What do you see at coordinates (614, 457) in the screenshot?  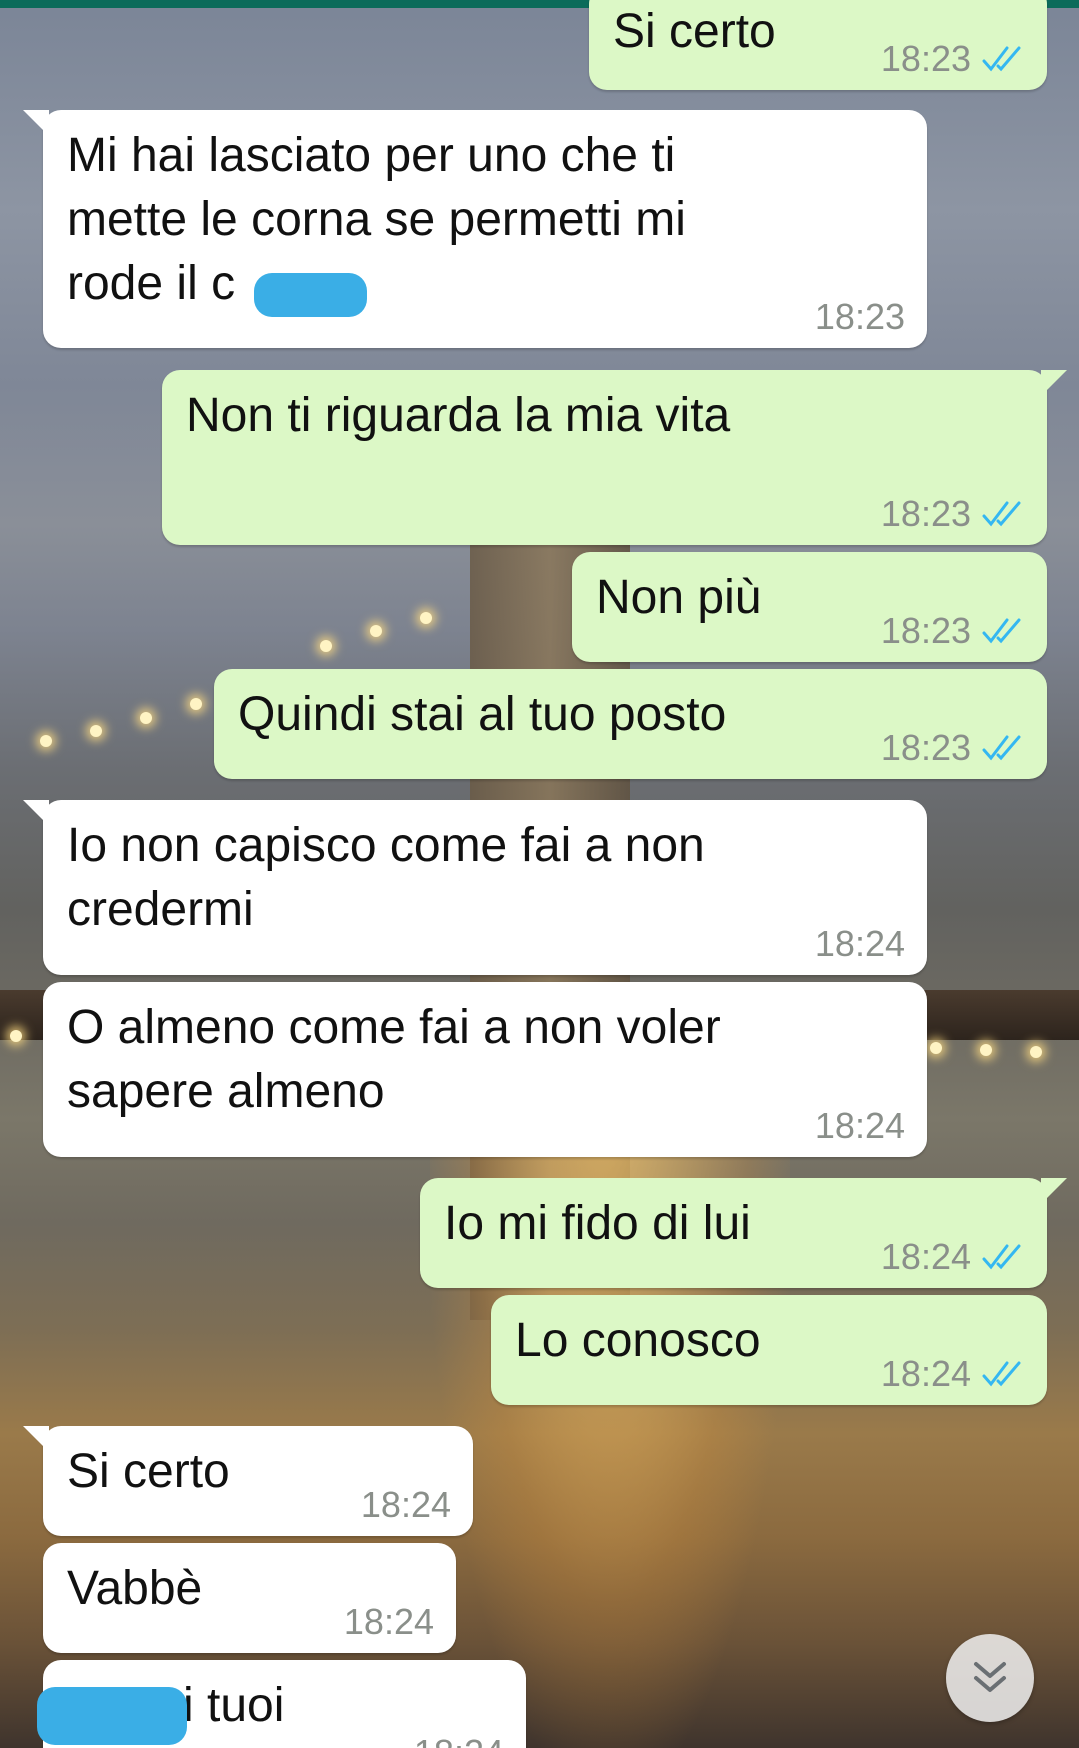 I see `message-outgoing: Non ti riguarda la mia vita 18:23` at bounding box center [614, 457].